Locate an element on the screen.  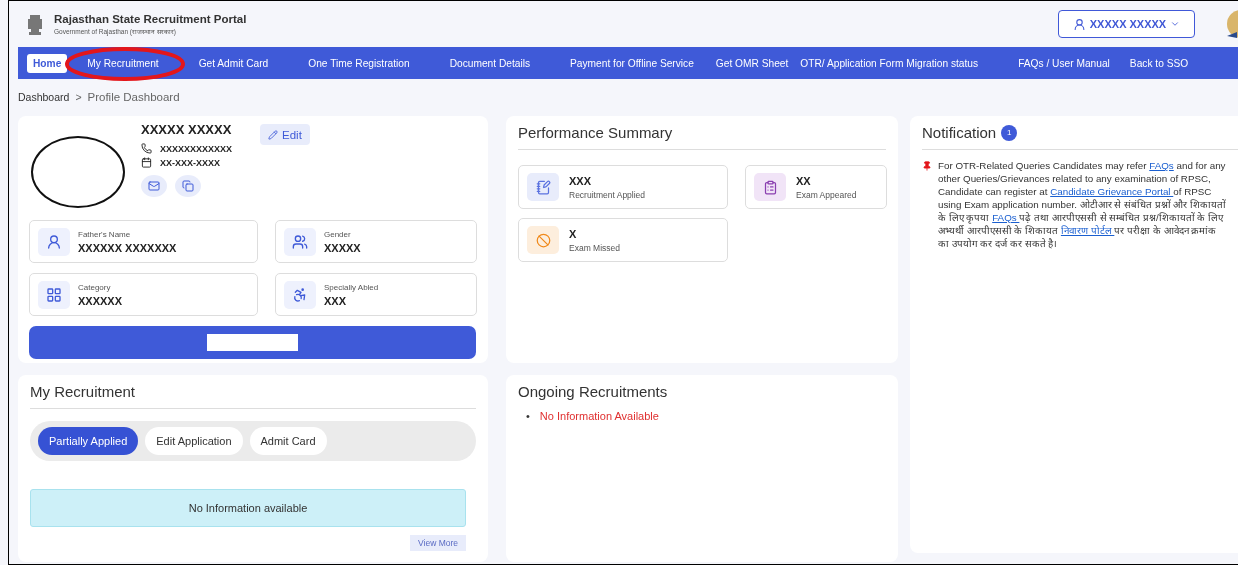
user-menu-button: XXXXX XXXXX is located at coordinates (1126, 24).